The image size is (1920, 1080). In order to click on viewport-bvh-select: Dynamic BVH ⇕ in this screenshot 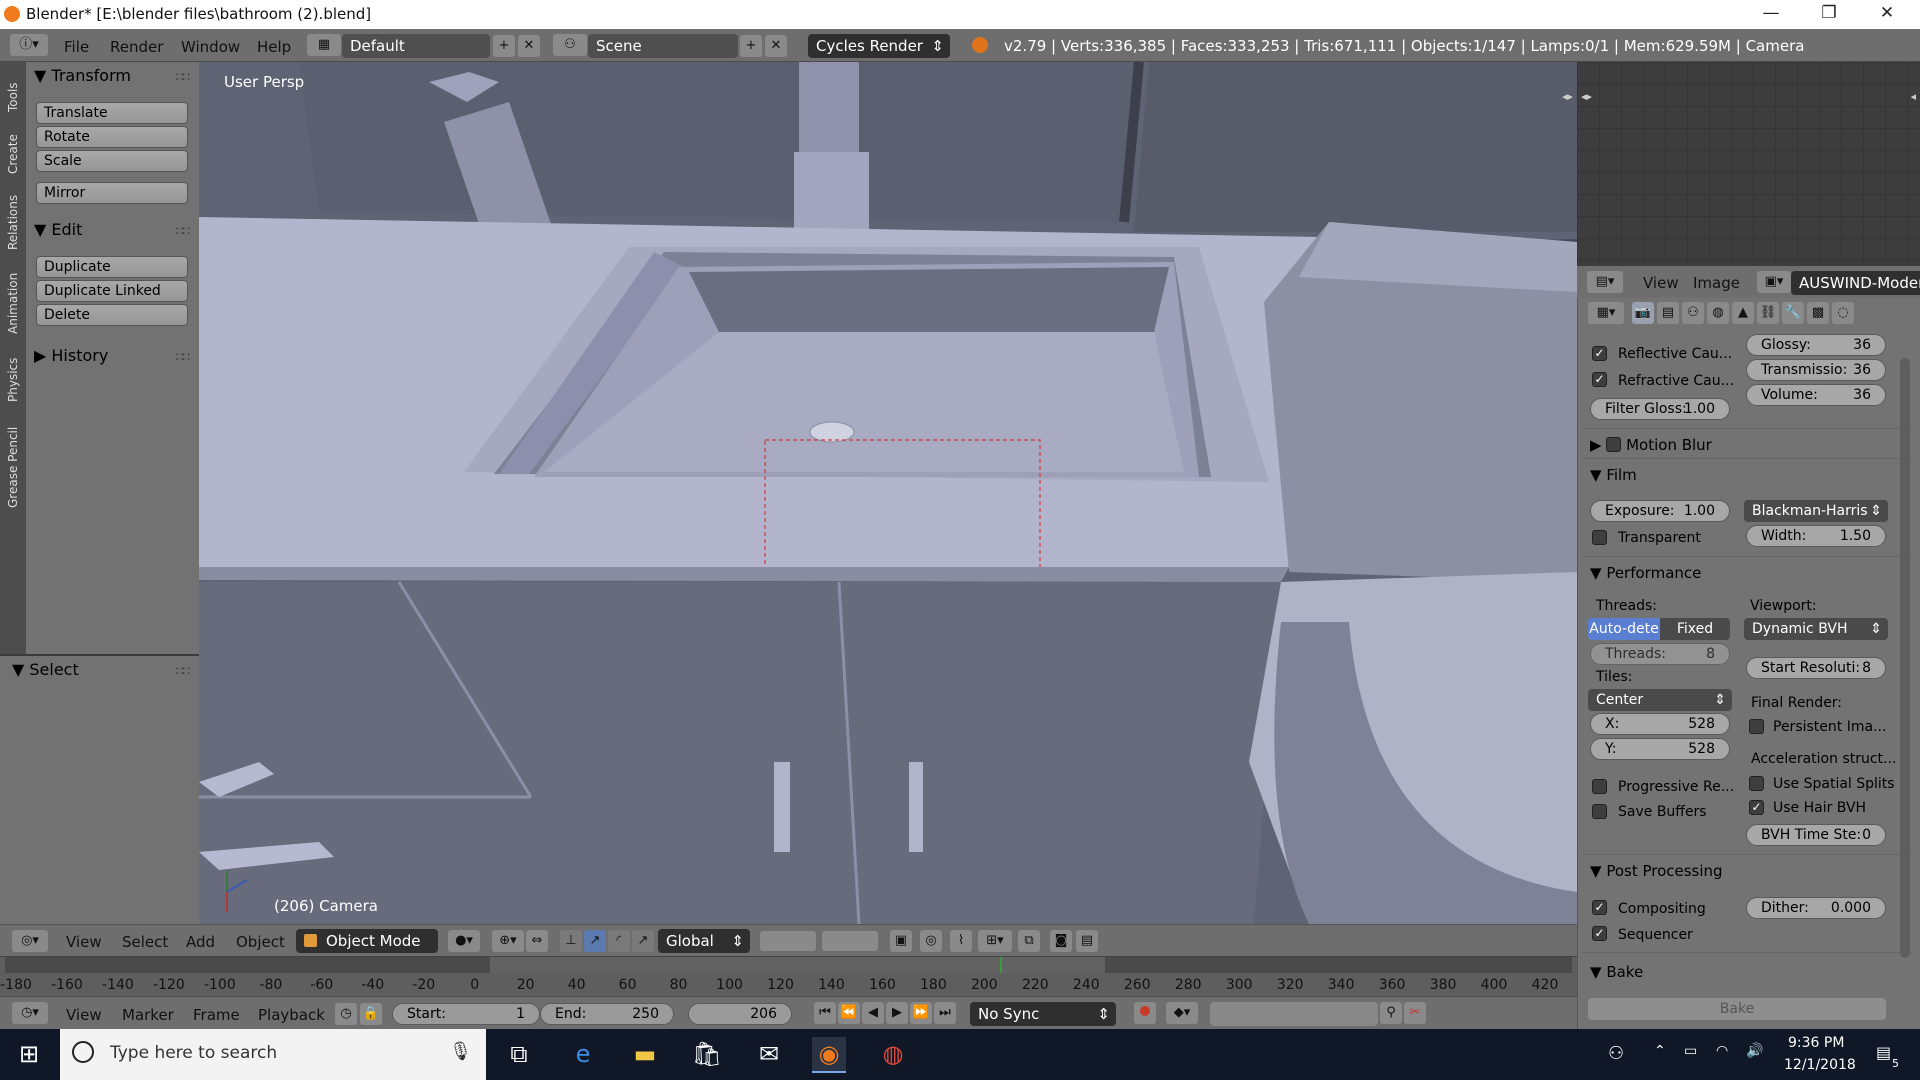, I will do `click(1816, 629)`.